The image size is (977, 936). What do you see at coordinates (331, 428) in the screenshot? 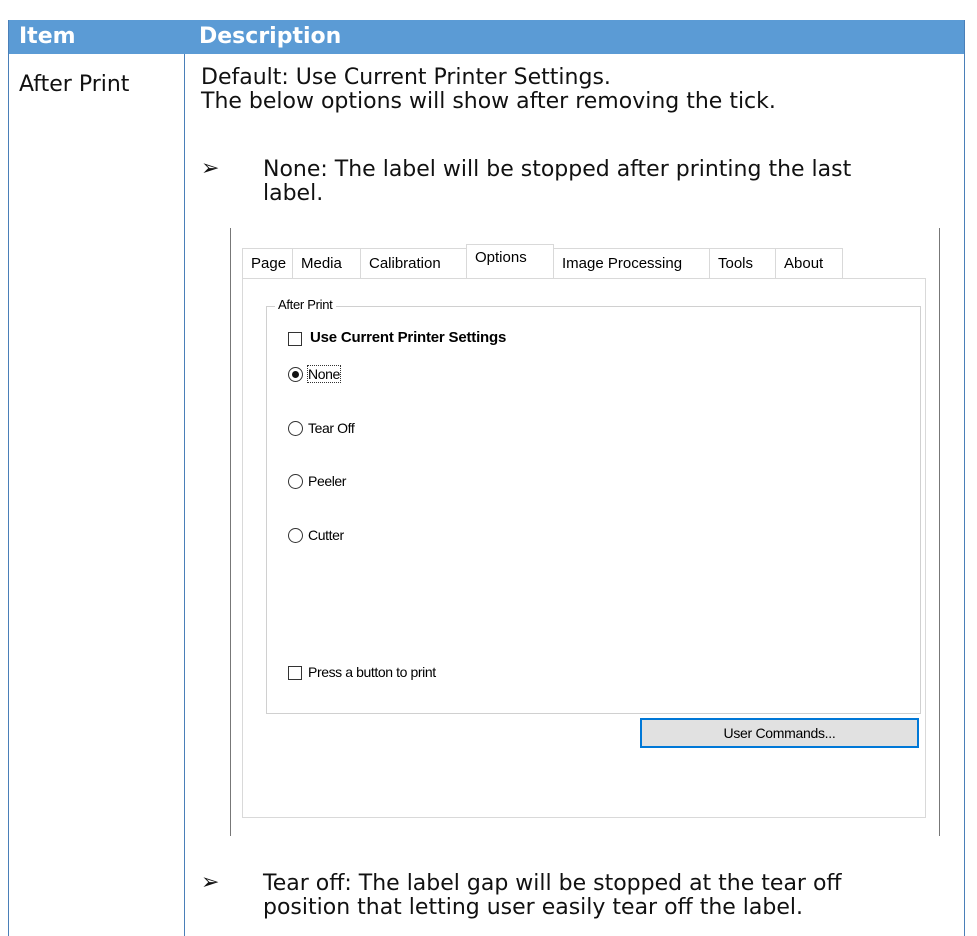
I see `radio-tear-off-label: Tear Off` at bounding box center [331, 428].